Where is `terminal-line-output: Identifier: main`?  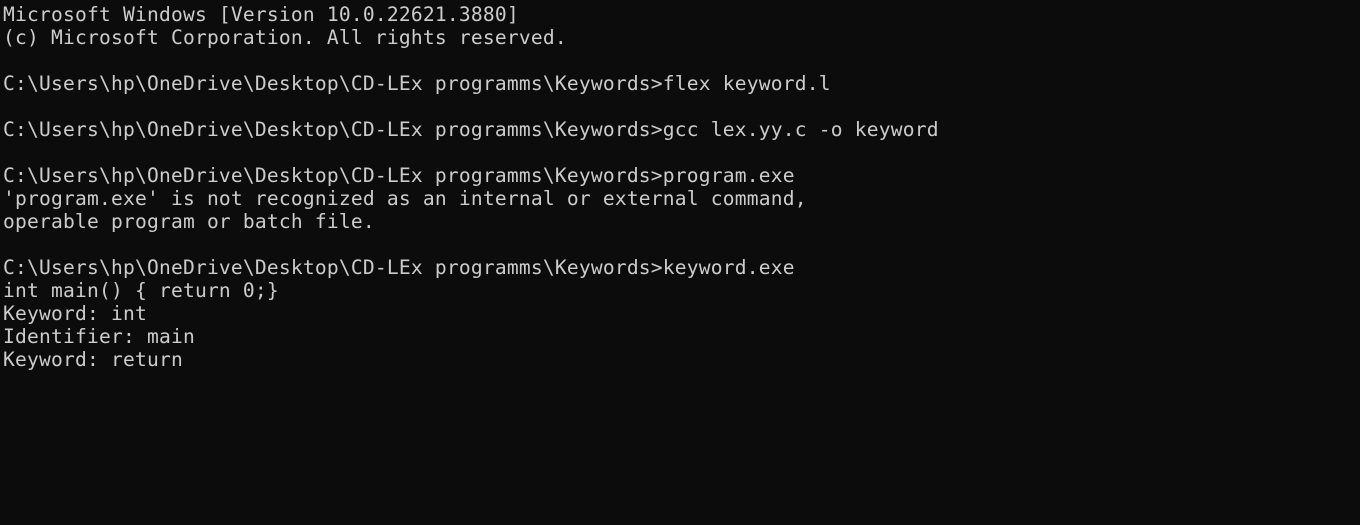 terminal-line-output: Identifier: main is located at coordinates (99, 336).